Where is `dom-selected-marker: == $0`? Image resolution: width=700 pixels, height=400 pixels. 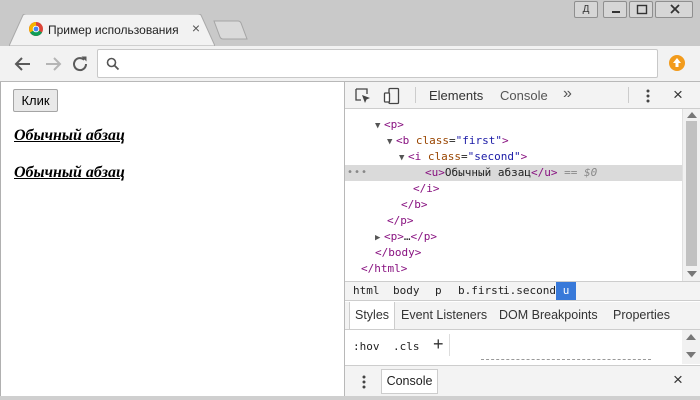 dom-selected-marker: == $0 is located at coordinates (577, 172).